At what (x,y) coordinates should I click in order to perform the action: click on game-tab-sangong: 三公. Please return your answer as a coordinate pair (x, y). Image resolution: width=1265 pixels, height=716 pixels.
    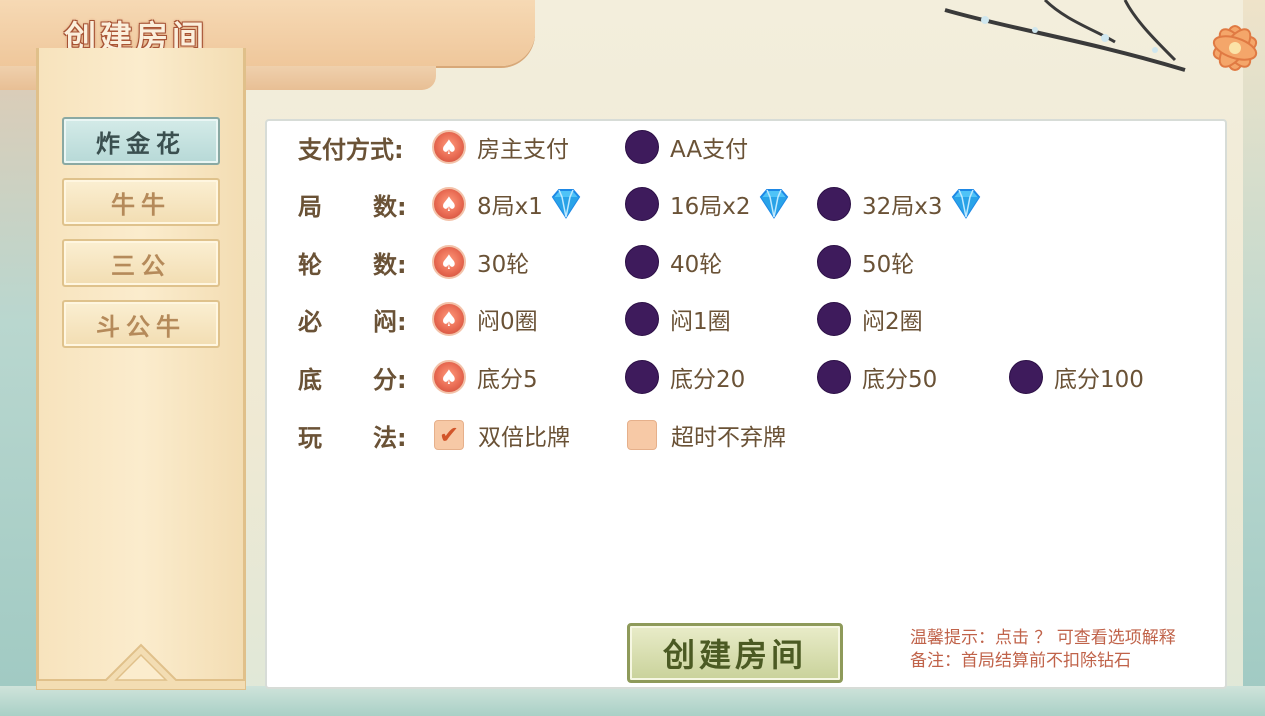
    Looking at the image, I should click on (141, 263).